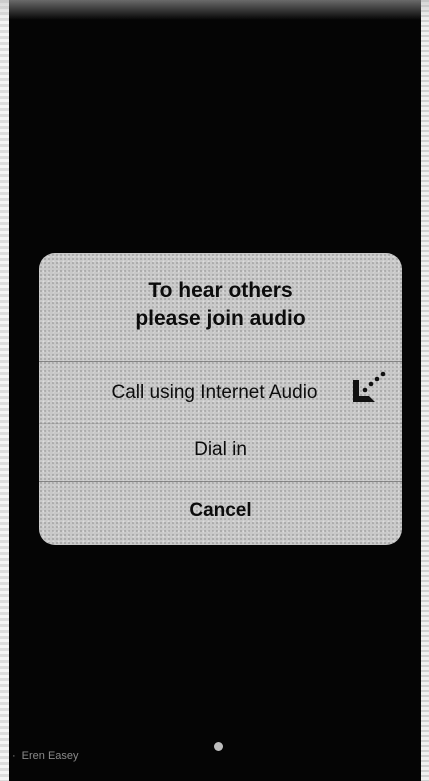  Describe the element at coordinates (220, 318) in the screenshot. I see `dialog-title-line-2: please join audio` at that location.